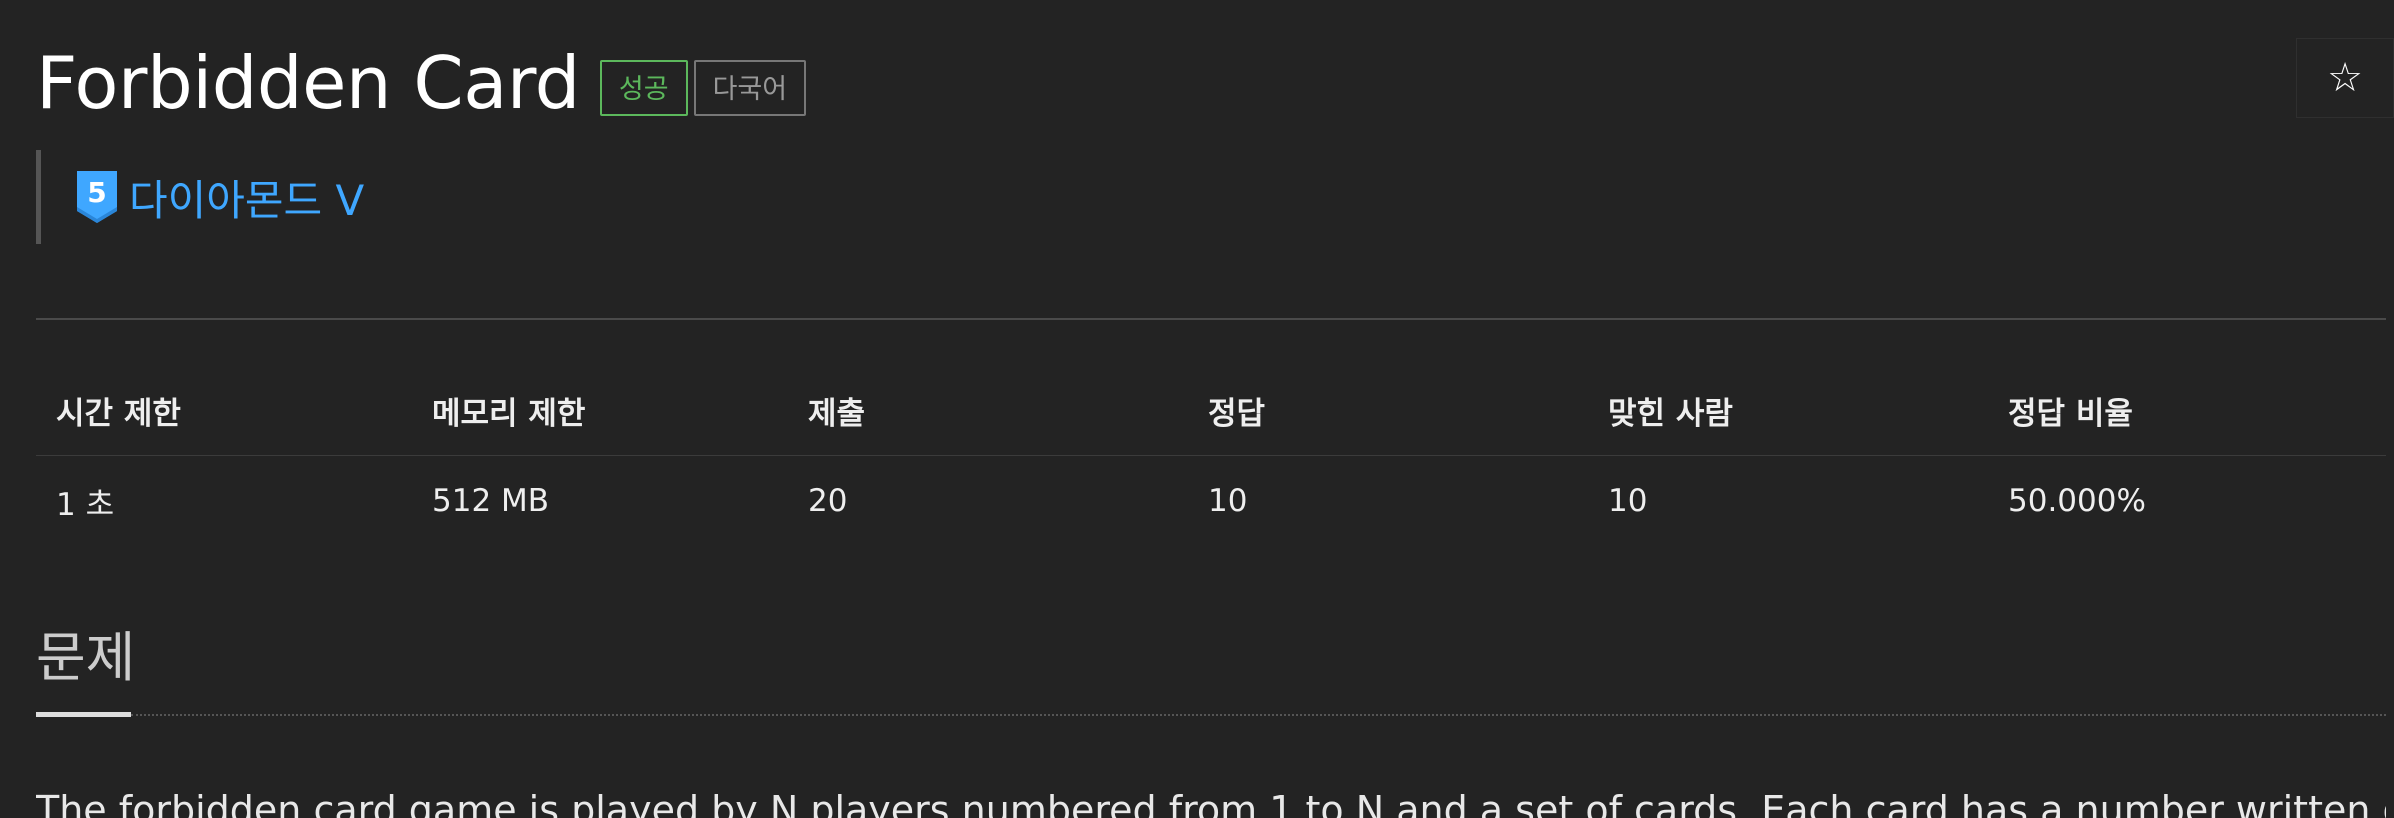  I want to click on header-solvers: 맞힌 사람, so click(1788, 410).